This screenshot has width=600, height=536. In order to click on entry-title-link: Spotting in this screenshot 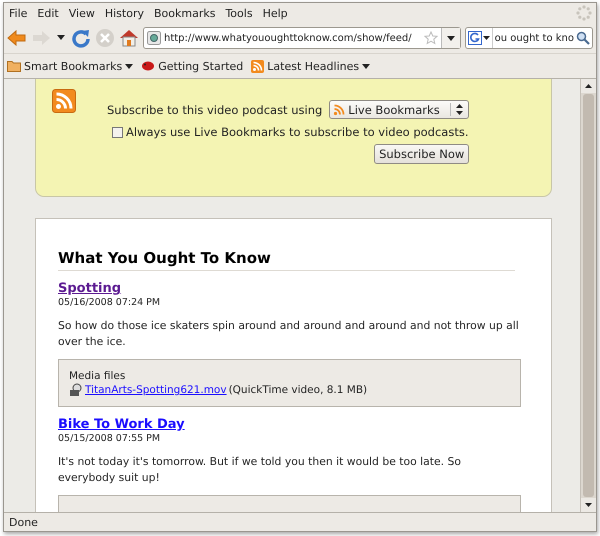, I will do `click(90, 288)`.